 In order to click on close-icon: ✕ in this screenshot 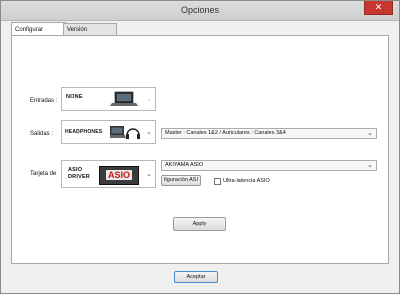, I will do `click(378, 7)`.